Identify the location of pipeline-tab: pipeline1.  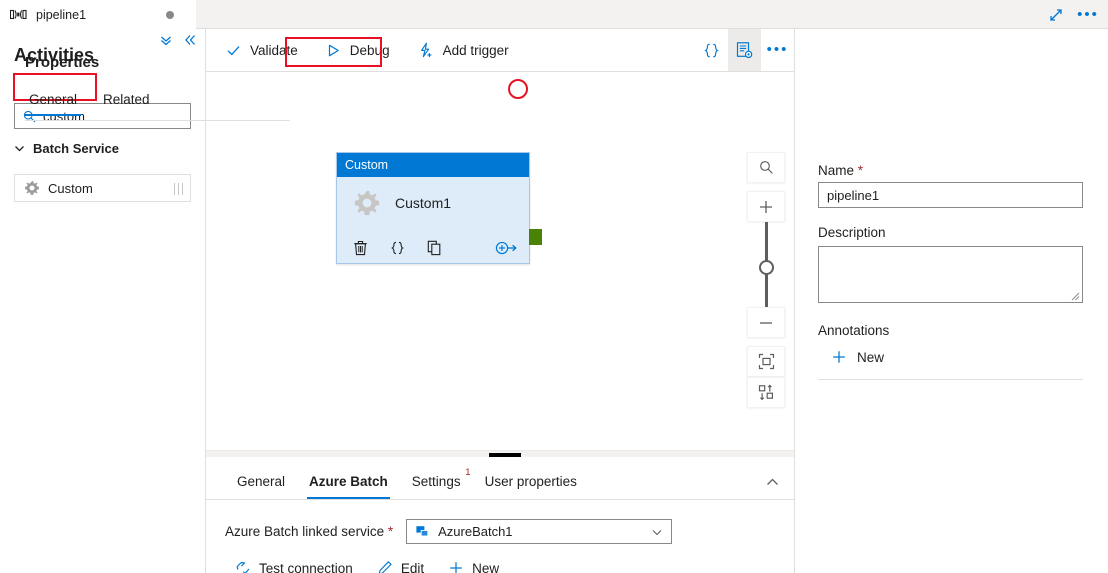
(98, 14).